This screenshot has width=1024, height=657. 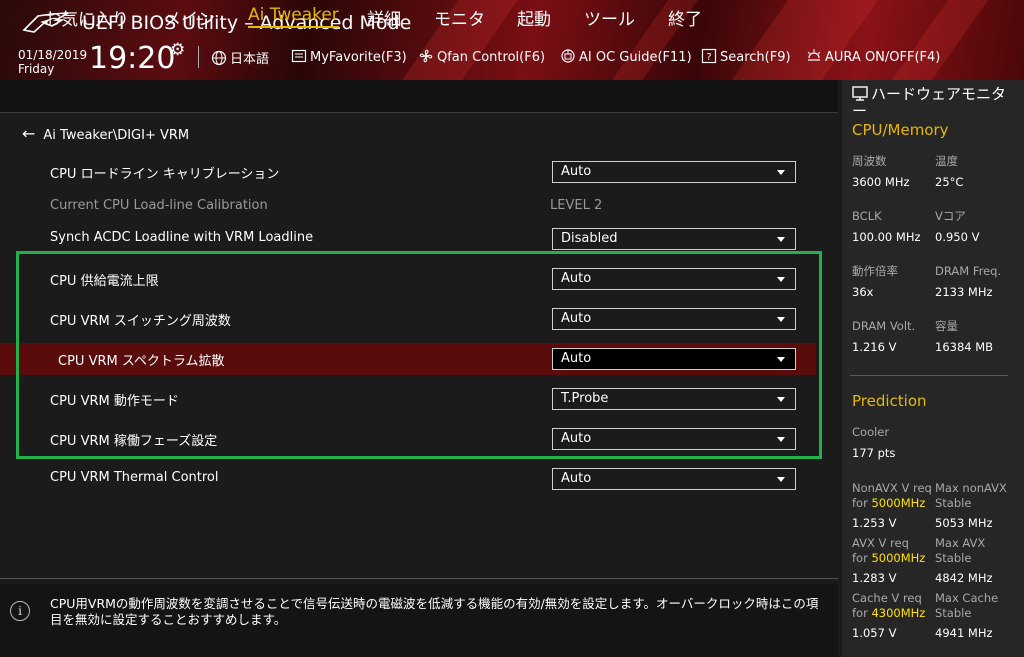 What do you see at coordinates (568, 56) in the screenshot?
I see `ai-oc-guide-icon` at bounding box center [568, 56].